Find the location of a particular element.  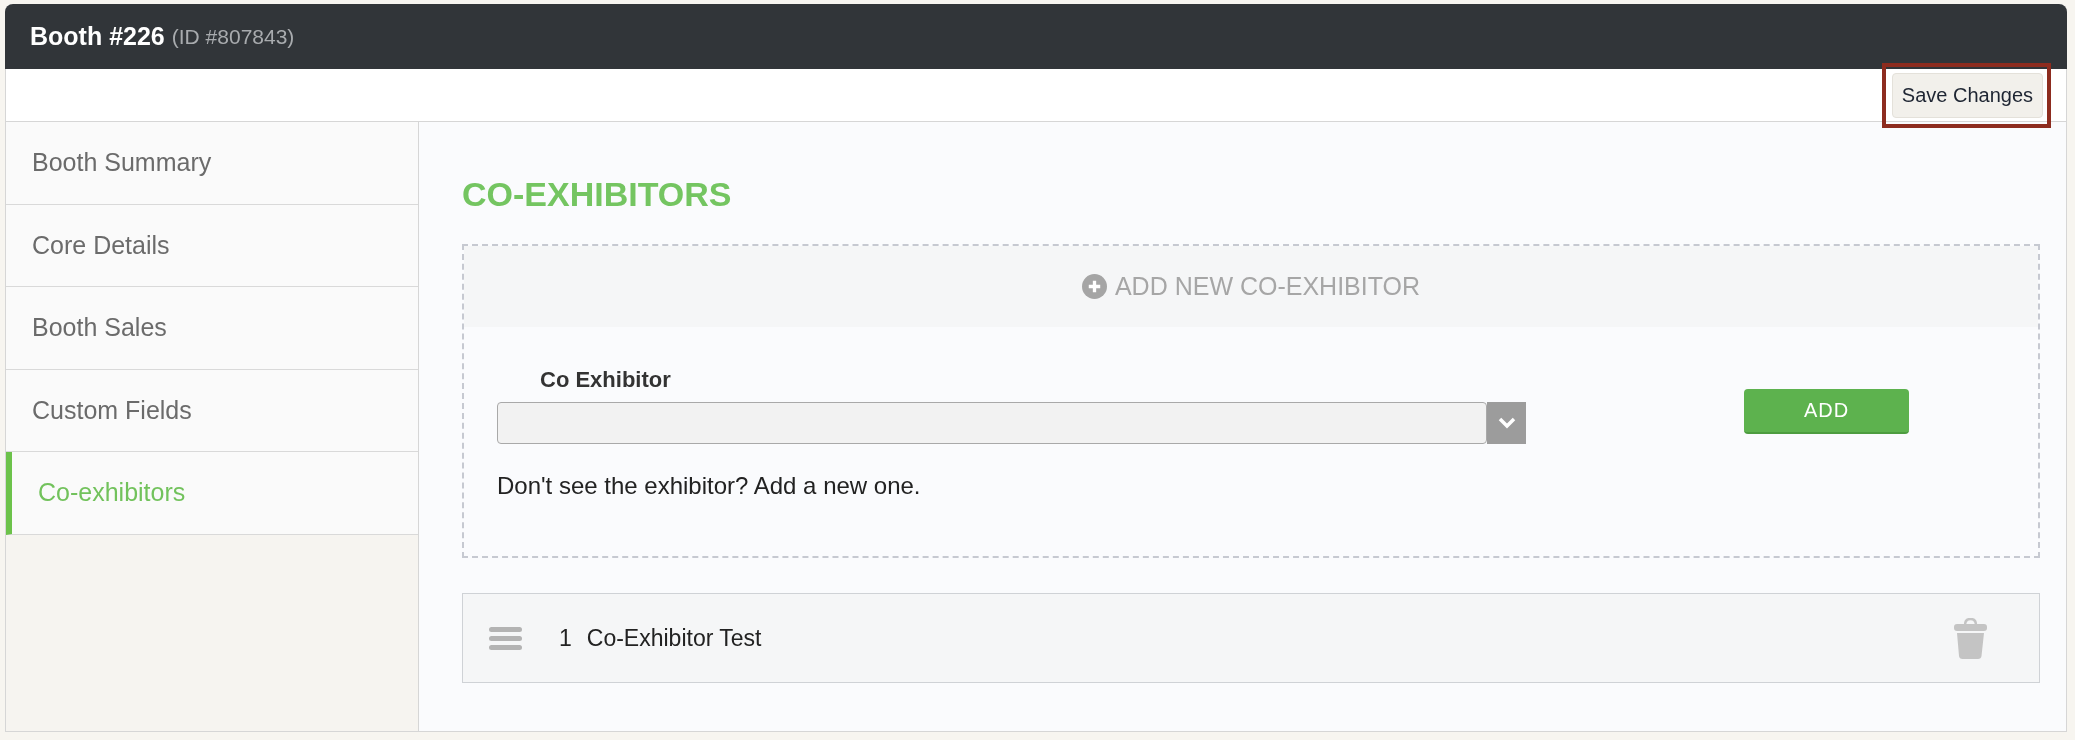

drag-handle-icon is located at coordinates (505, 638).